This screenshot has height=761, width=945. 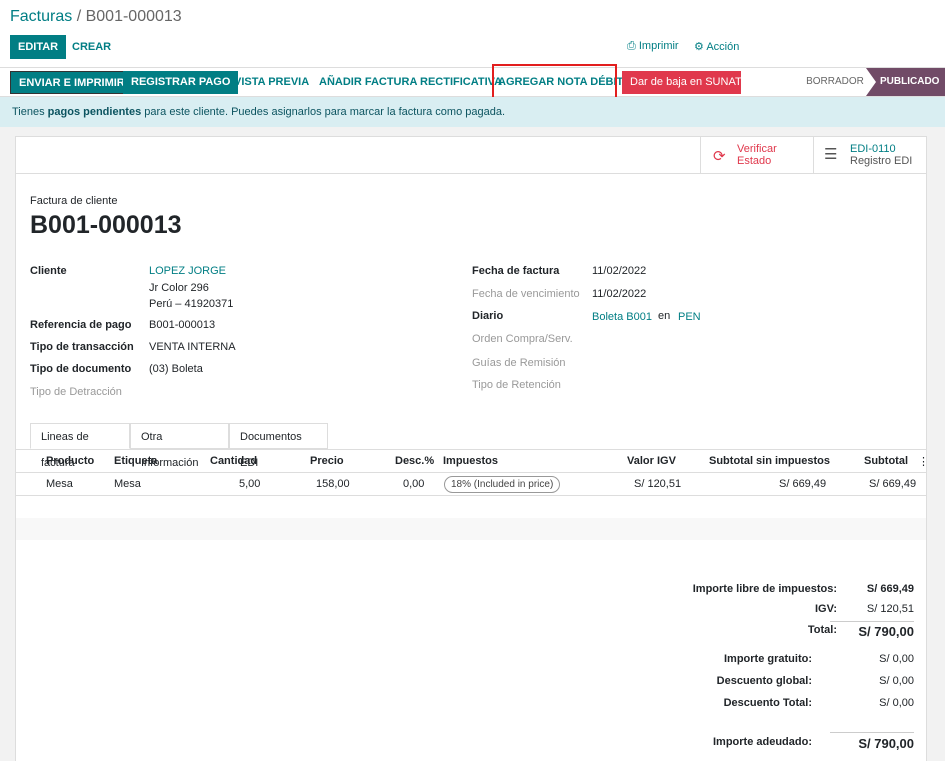 I want to click on cell-subtotal-no-tax: S/ 669,49, so click(x=803, y=484).